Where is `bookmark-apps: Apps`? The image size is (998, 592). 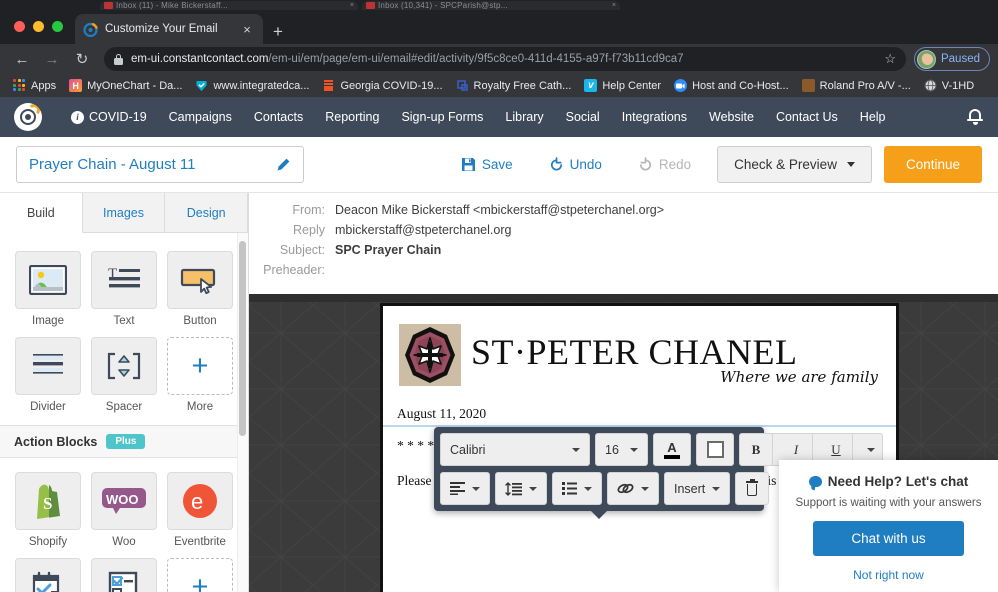 bookmark-apps: Apps is located at coordinates (34, 85).